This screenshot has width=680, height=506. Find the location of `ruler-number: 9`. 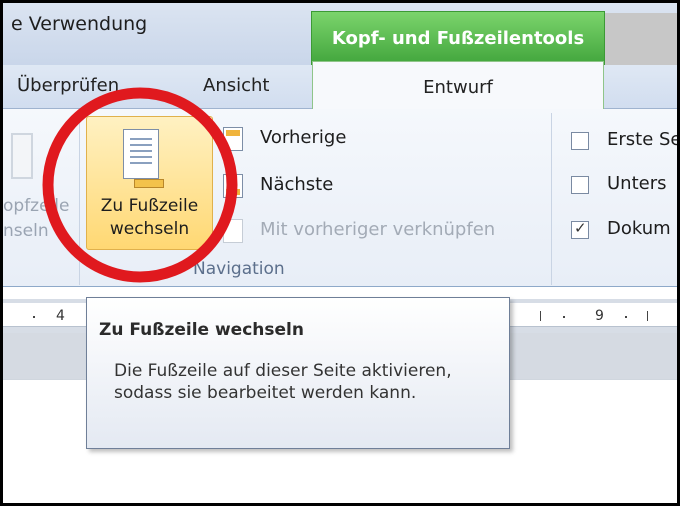

ruler-number: 9 is located at coordinates (599, 316).